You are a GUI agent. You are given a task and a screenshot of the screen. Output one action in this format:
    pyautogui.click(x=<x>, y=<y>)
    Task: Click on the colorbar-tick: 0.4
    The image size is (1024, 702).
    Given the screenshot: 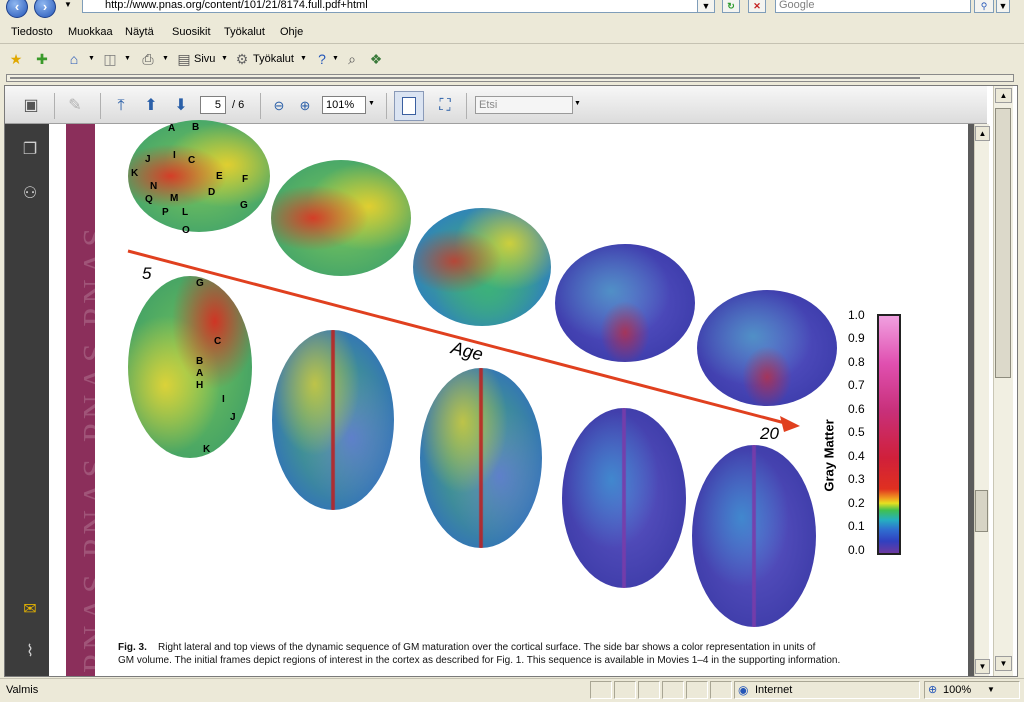 What is the action you would take?
    pyautogui.click(x=856, y=456)
    